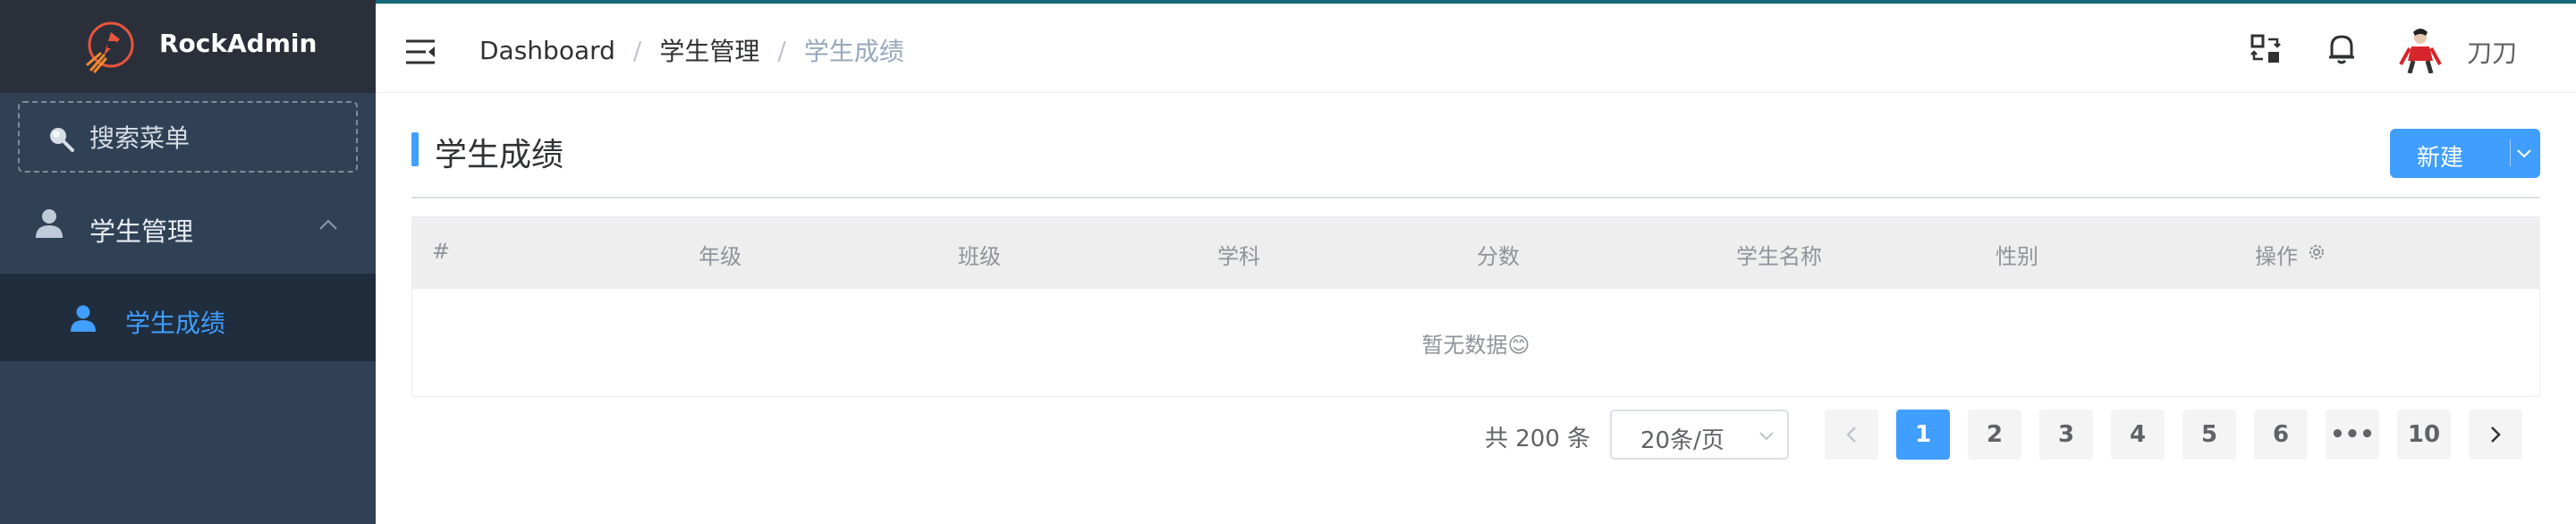 Image resolution: width=2576 pixels, height=524 pixels. I want to click on page-button-2: 2, so click(1994, 435).